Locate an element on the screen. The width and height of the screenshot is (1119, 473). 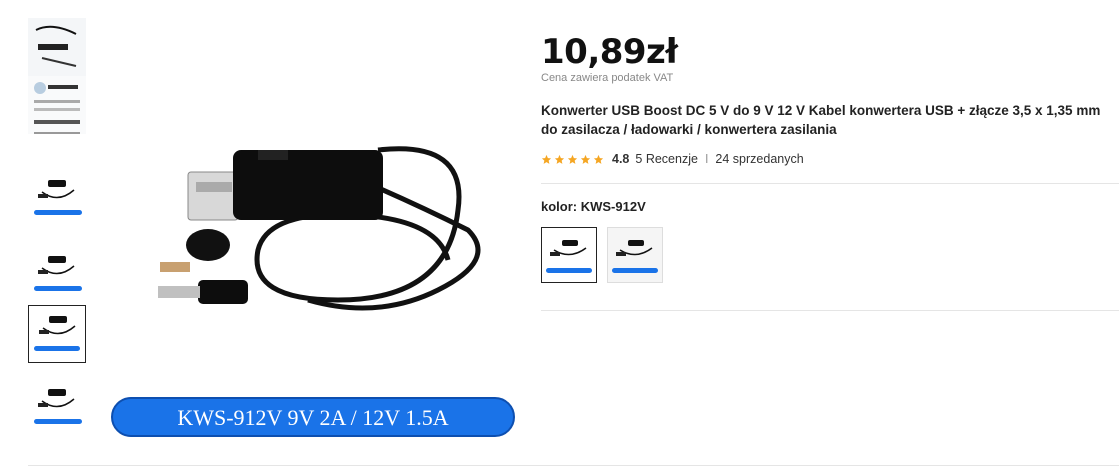
banner-text: KWS-912V 9V 2A / 12V 1.5A is located at coordinates (312, 417).